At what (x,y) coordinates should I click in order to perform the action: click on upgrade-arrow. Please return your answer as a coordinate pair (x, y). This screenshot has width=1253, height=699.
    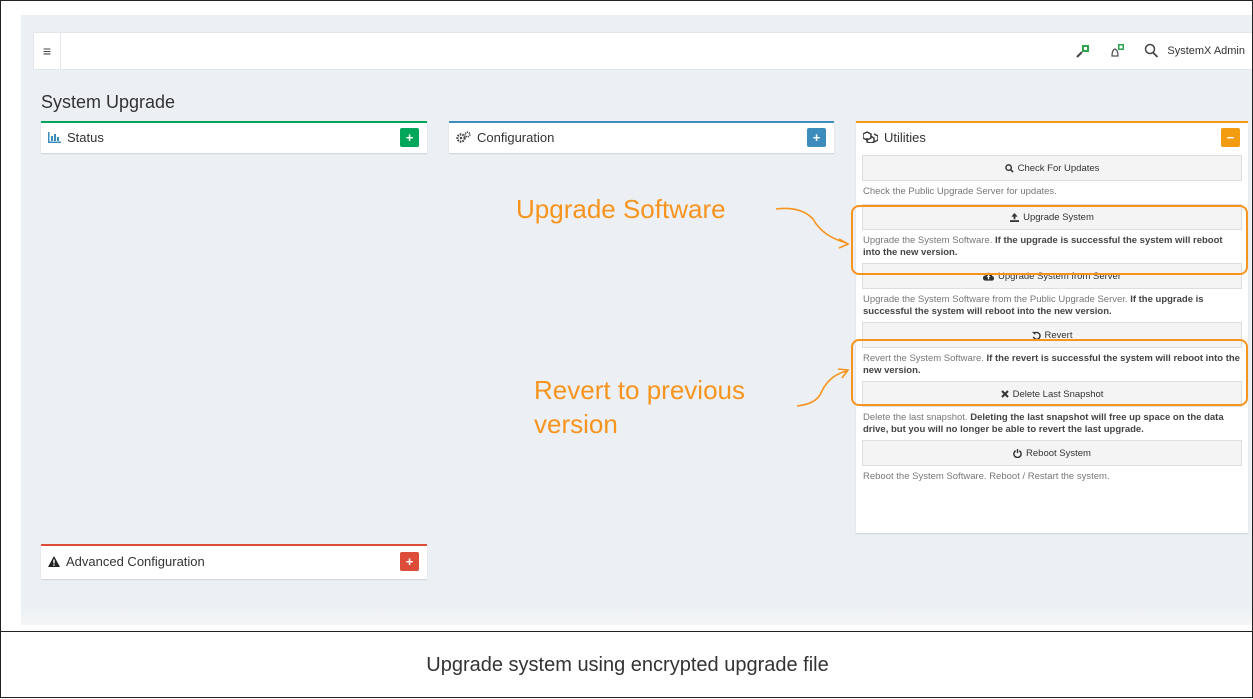
    Looking at the image, I should click on (811, 225).